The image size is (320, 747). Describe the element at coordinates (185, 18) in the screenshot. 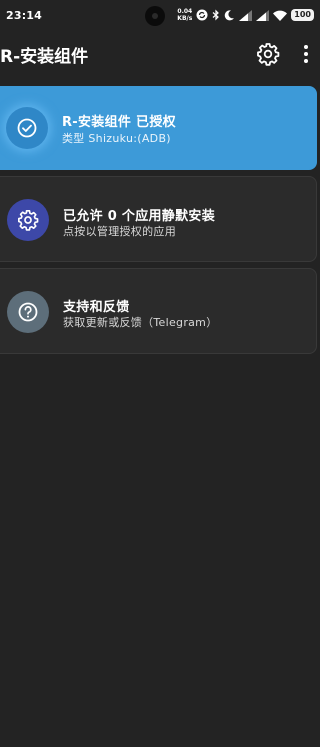

I see `network-speed-unit: KB/s` at that location.